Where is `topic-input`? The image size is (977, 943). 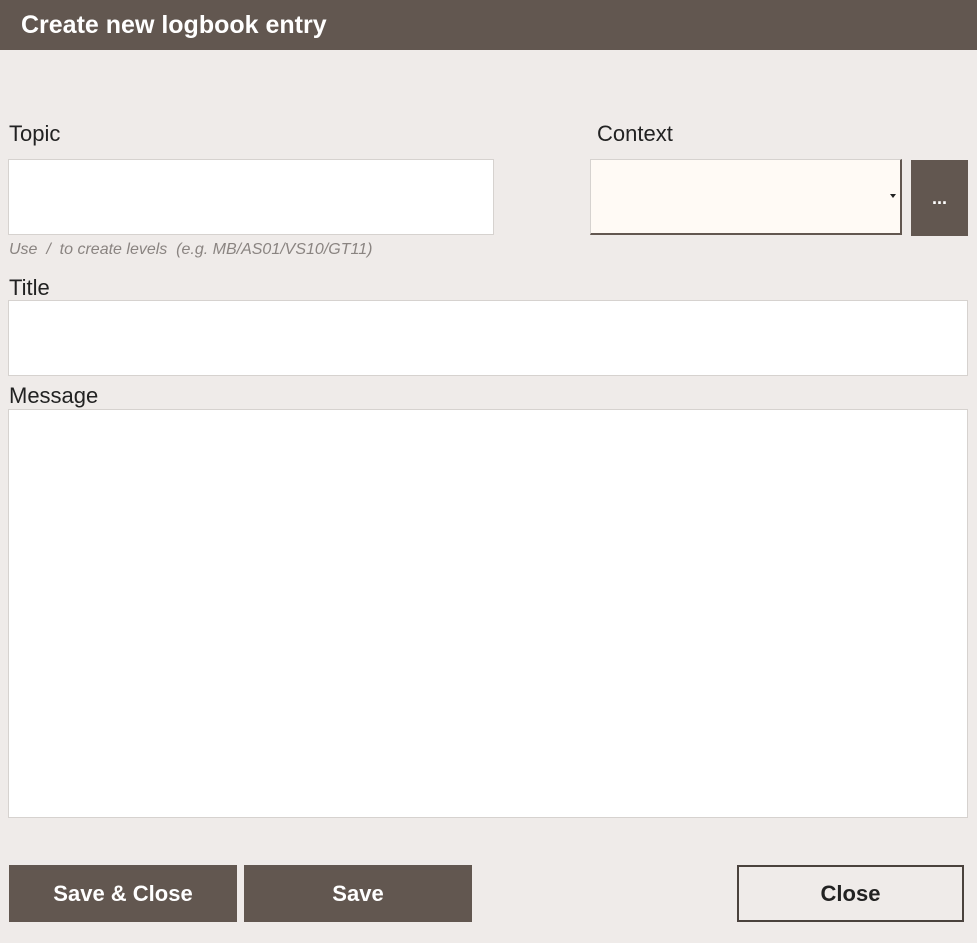 topic-input is located at coordinates (251, 197).